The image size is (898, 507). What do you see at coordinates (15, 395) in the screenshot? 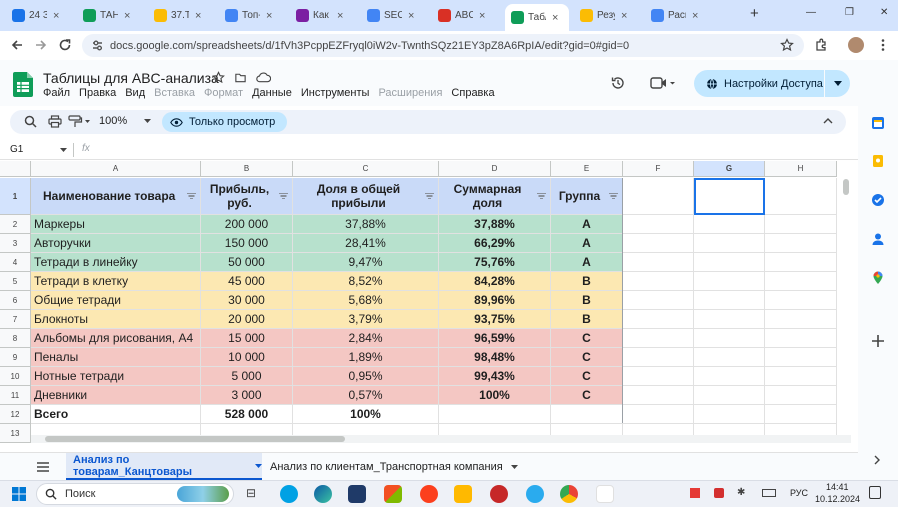
I see `row-header: 11` at bounding box center [15, 395].